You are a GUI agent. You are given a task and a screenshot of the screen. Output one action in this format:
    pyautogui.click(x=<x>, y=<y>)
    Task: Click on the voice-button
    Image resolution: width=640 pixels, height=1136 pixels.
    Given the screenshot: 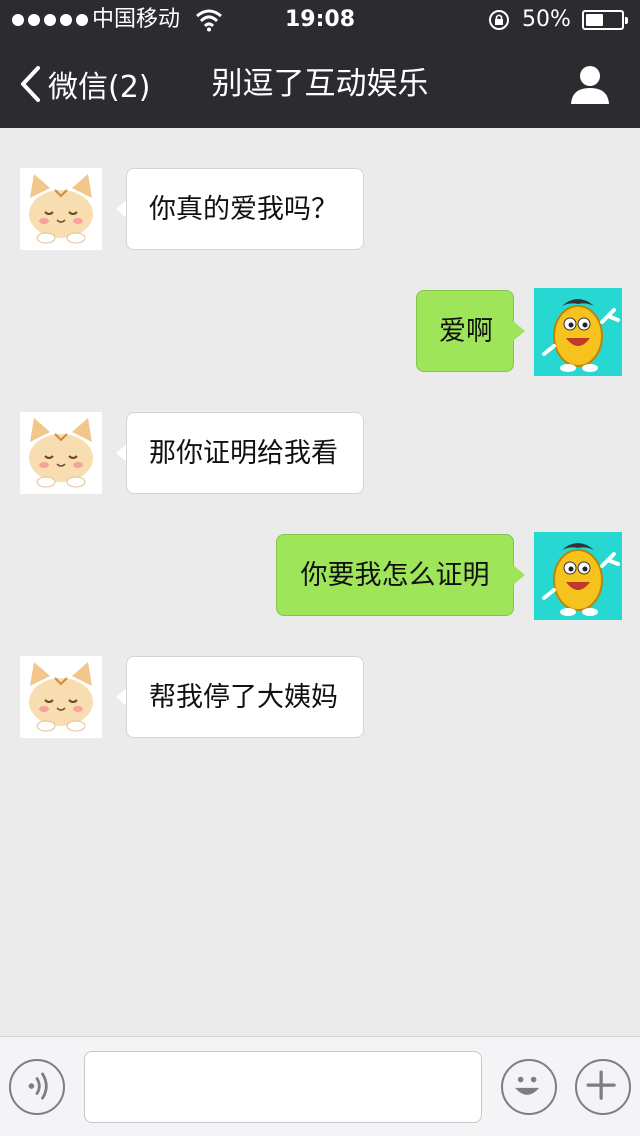 What is the action you would take?
    pyautogui.click(x=37, y=1087)
    